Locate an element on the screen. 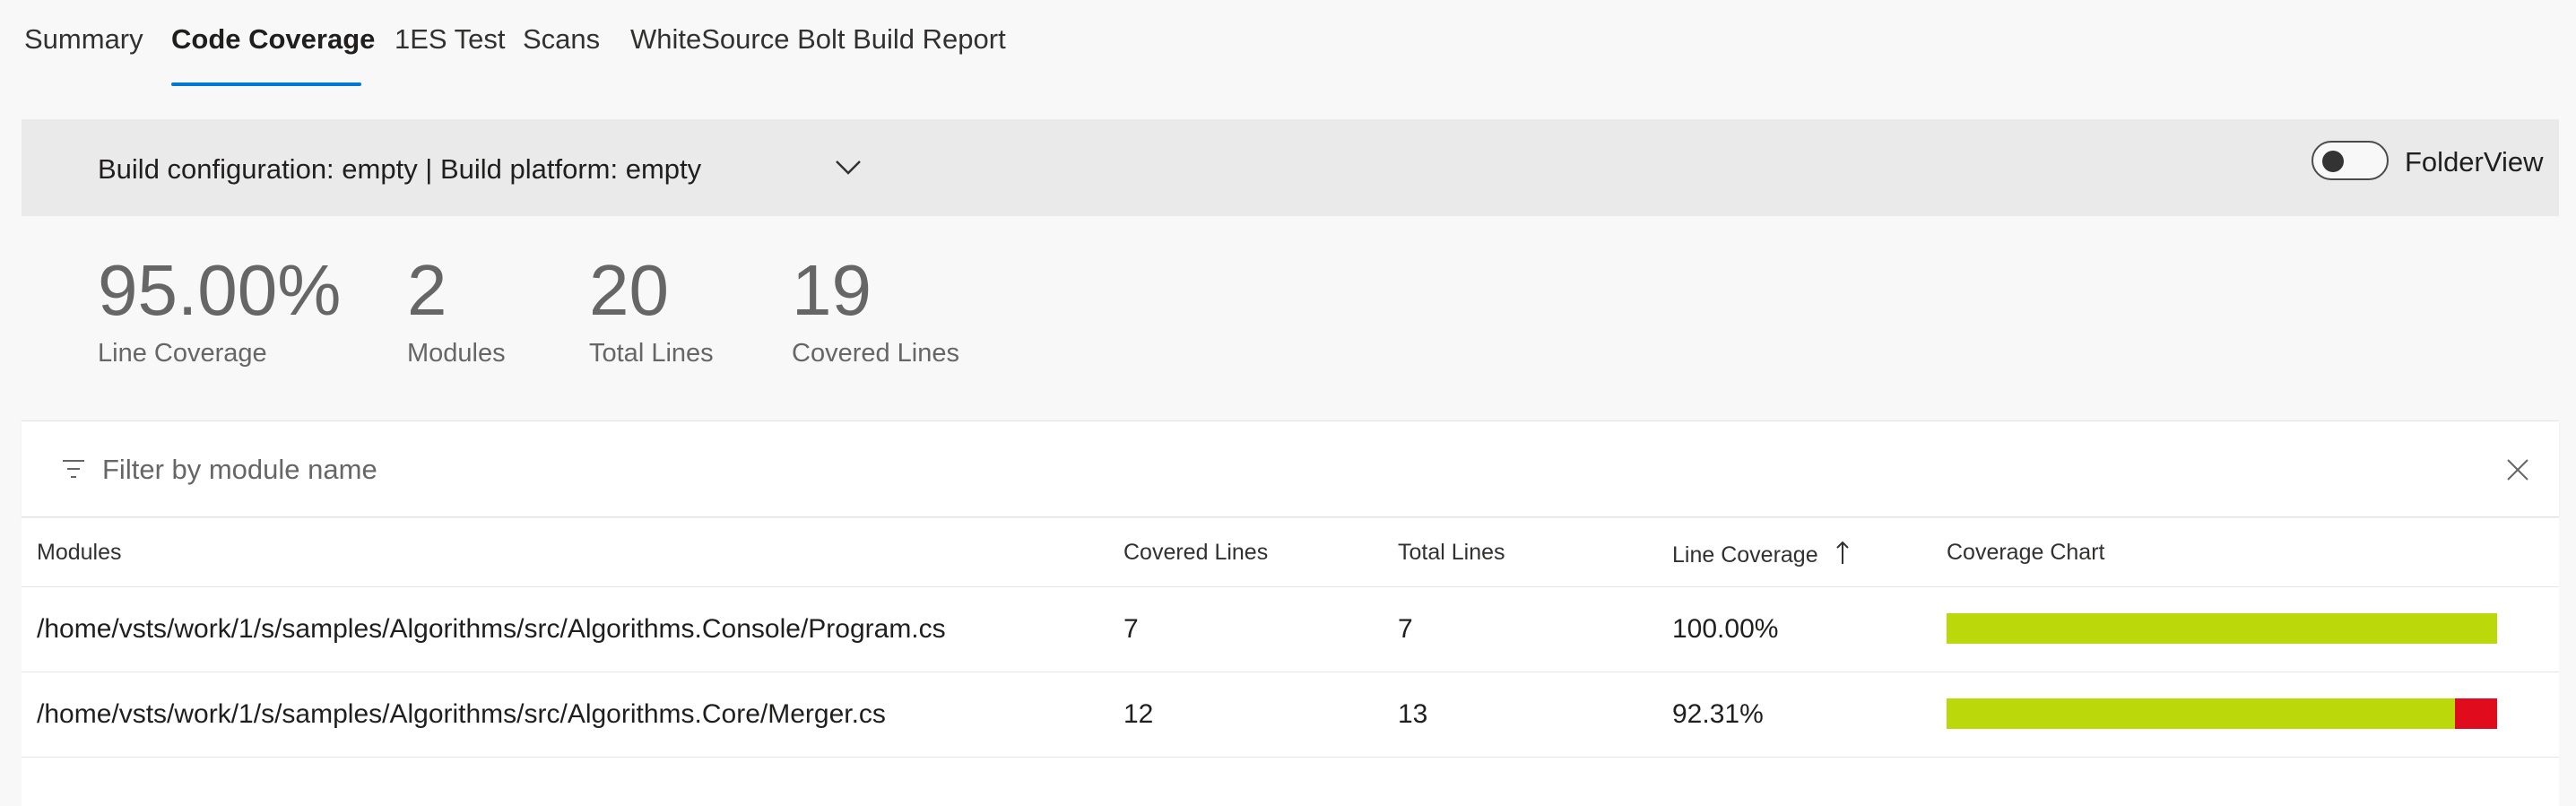  stat-value: 2 is located at coordinates (427, 290).